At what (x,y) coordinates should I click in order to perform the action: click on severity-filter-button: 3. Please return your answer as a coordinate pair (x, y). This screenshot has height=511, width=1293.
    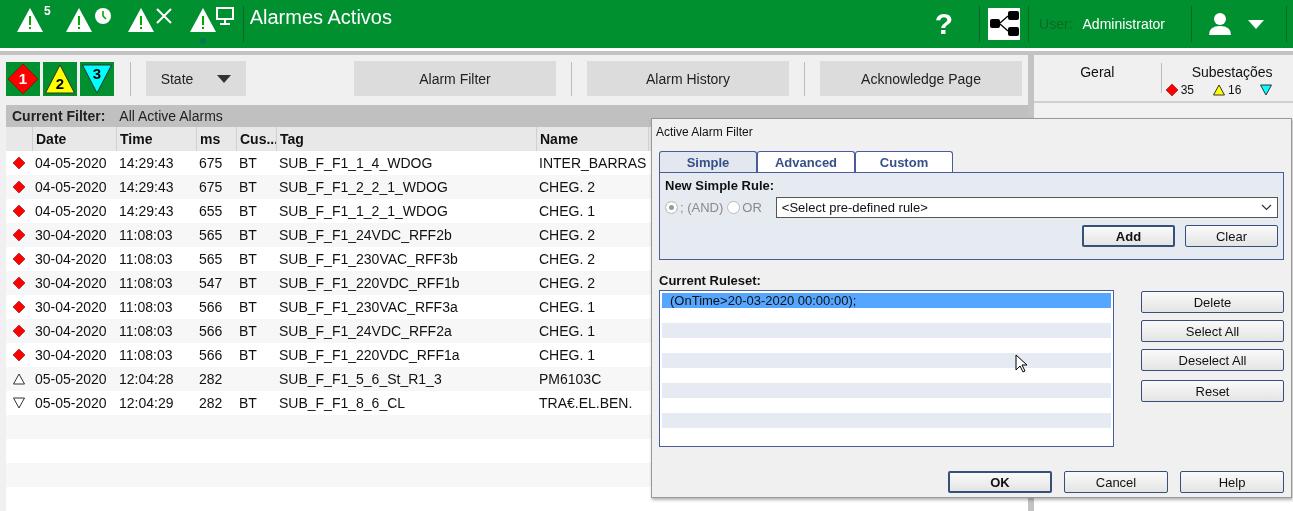
    Looking at the image, I should click on (97, 78).